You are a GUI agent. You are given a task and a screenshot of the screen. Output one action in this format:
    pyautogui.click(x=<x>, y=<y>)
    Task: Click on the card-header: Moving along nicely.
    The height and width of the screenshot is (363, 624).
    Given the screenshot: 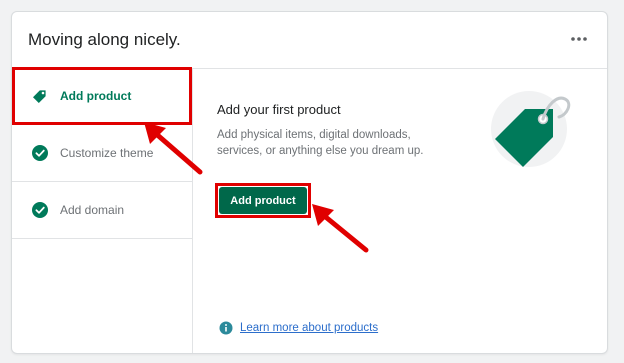 What is the action you would take?
    pyautogui.click(x=309, y=40)
    